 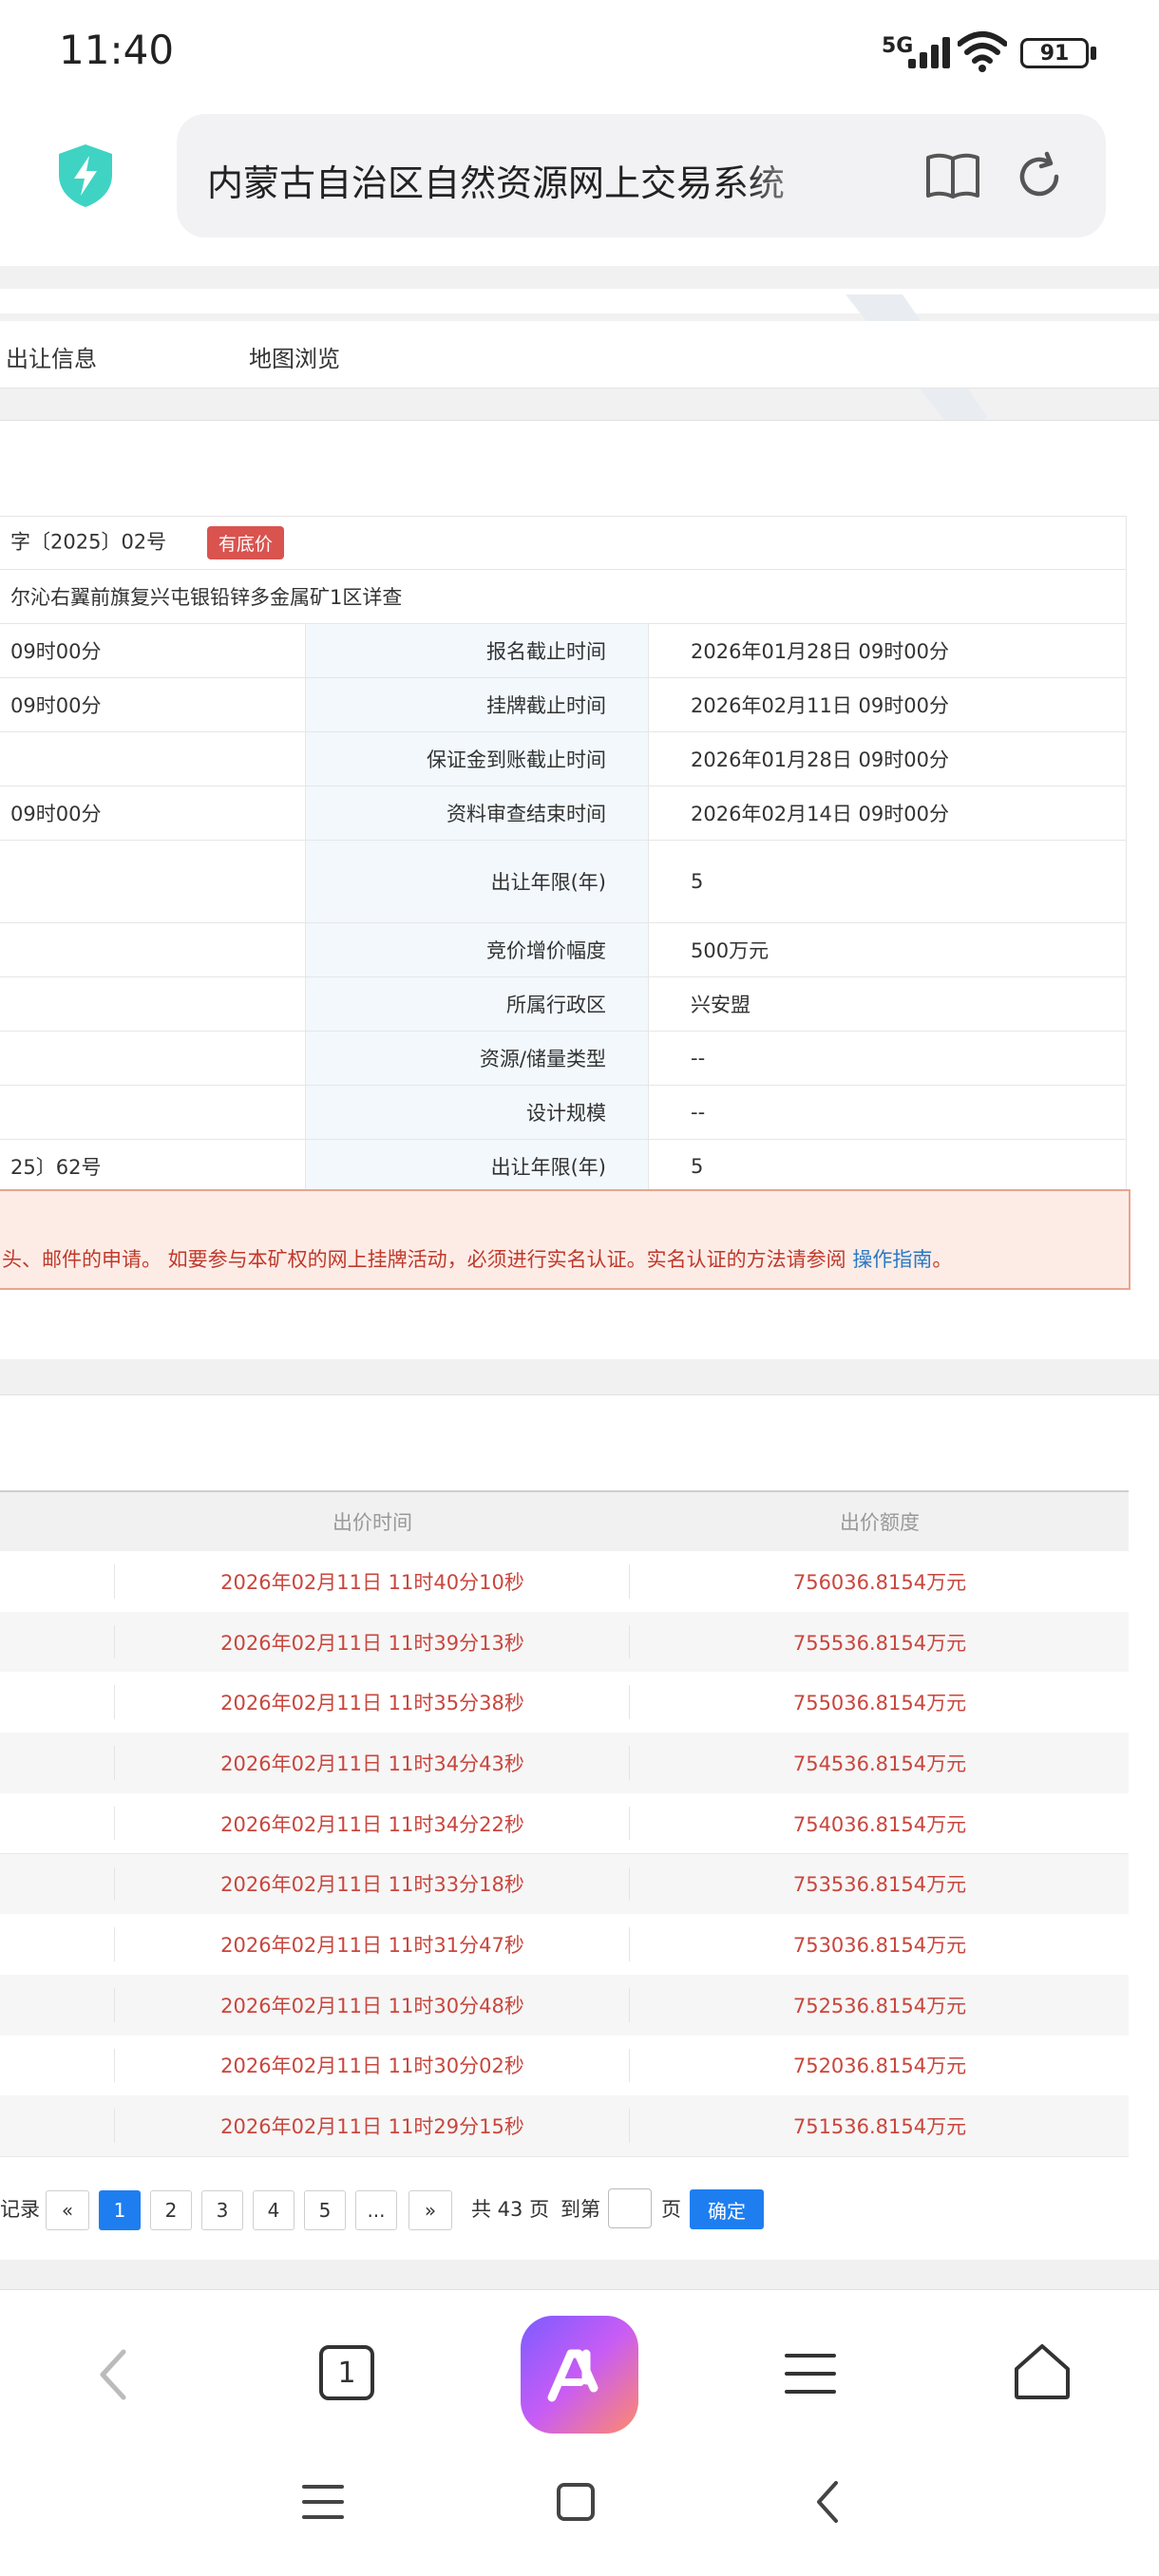 I want to click on menu-icon, so click(x=810, y=2374).